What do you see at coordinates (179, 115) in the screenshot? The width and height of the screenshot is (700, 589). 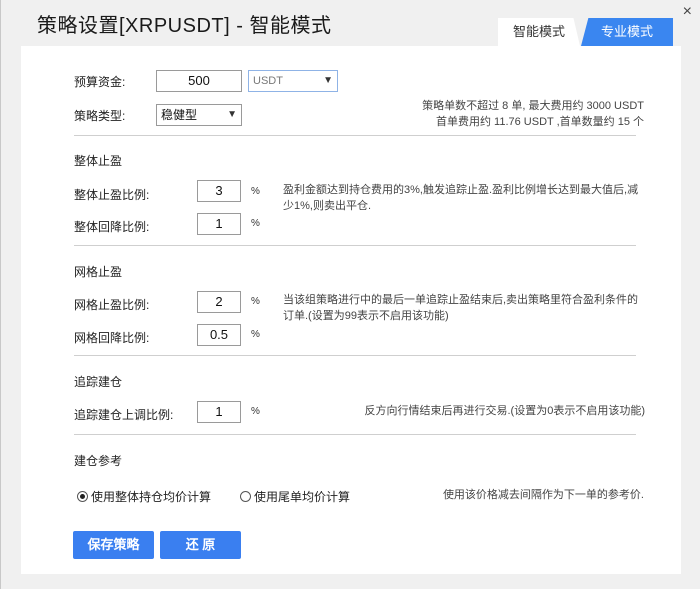 I see `strategy-type-value: 稳健型` at bounding box center [179, 115].